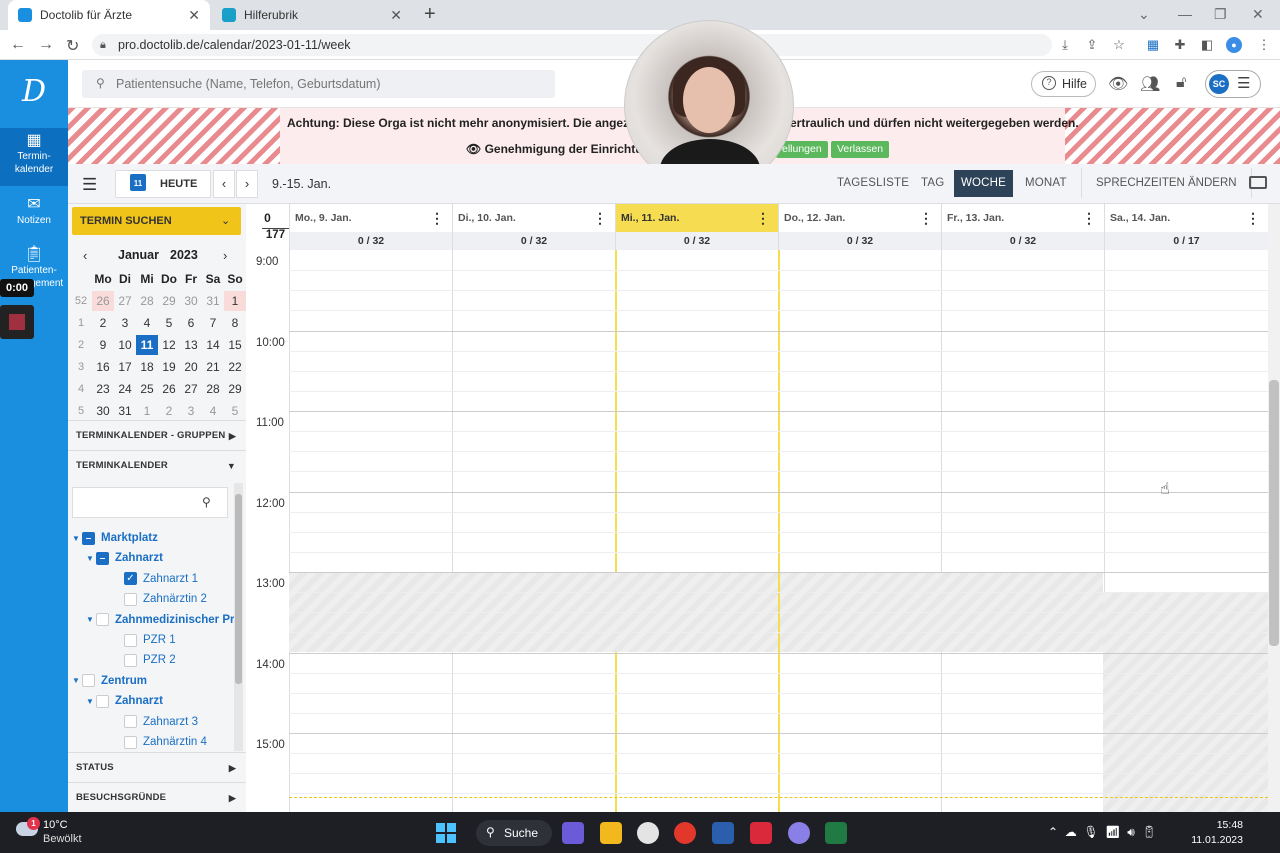 The height and width of the screenshot is (853, 1280). What do you see at coordinates (1102, 832) in the screenshot?
I see `system-tray: ⌃ ☁ 🎙︎ 📶︎ 🔊︎ 🔋︎` at bounding box center [1102, 832].